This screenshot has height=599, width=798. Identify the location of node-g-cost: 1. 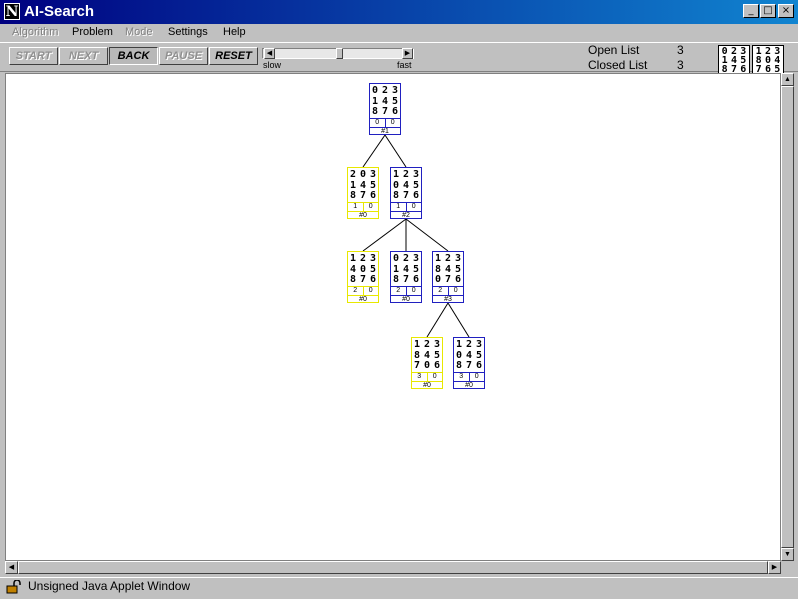
(356, 207).